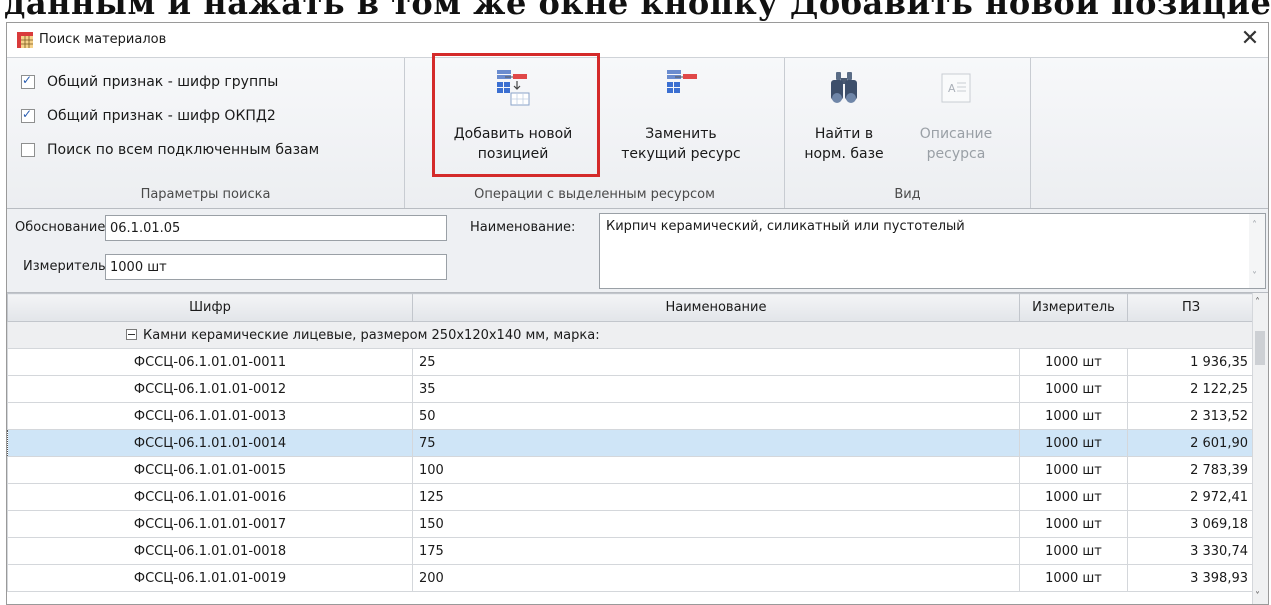  I want to click on table-row: ФССЦ-06.1.01.01-0013 50 1000 шт 2 313,52, so click(630, 416).